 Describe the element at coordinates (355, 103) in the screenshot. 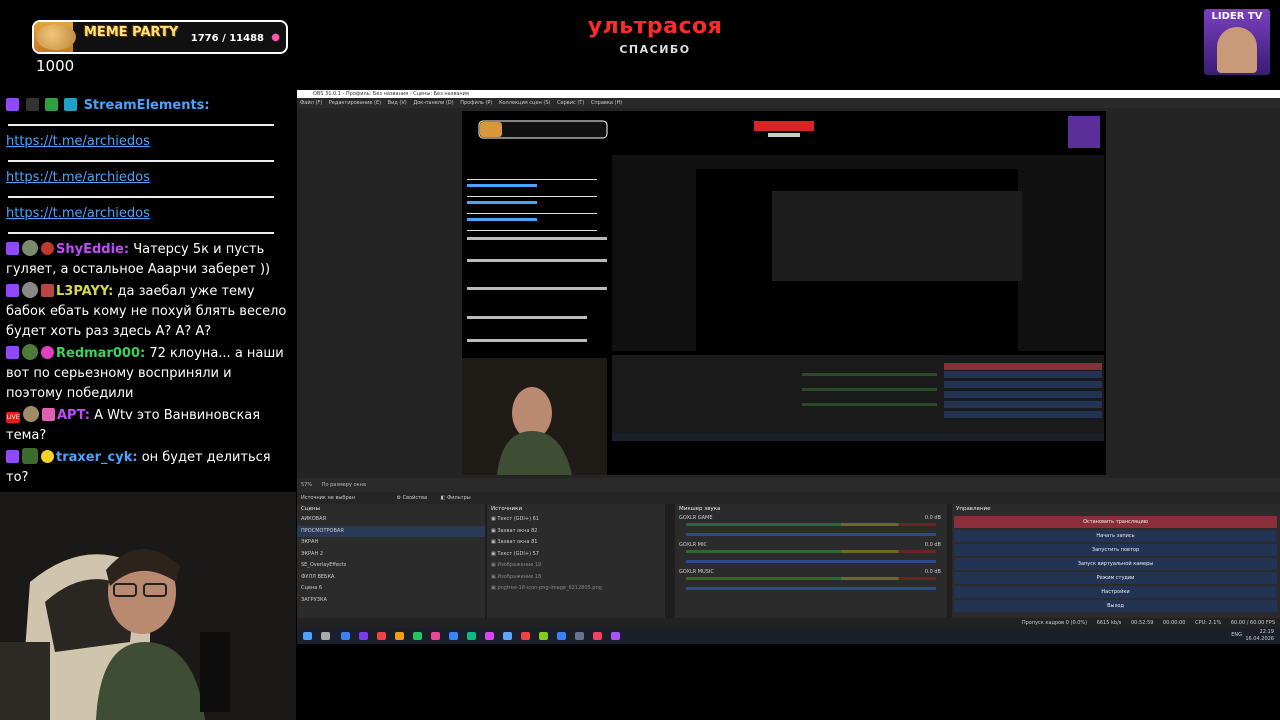

I see `menu-edit: Редактирование (E)` at that location.